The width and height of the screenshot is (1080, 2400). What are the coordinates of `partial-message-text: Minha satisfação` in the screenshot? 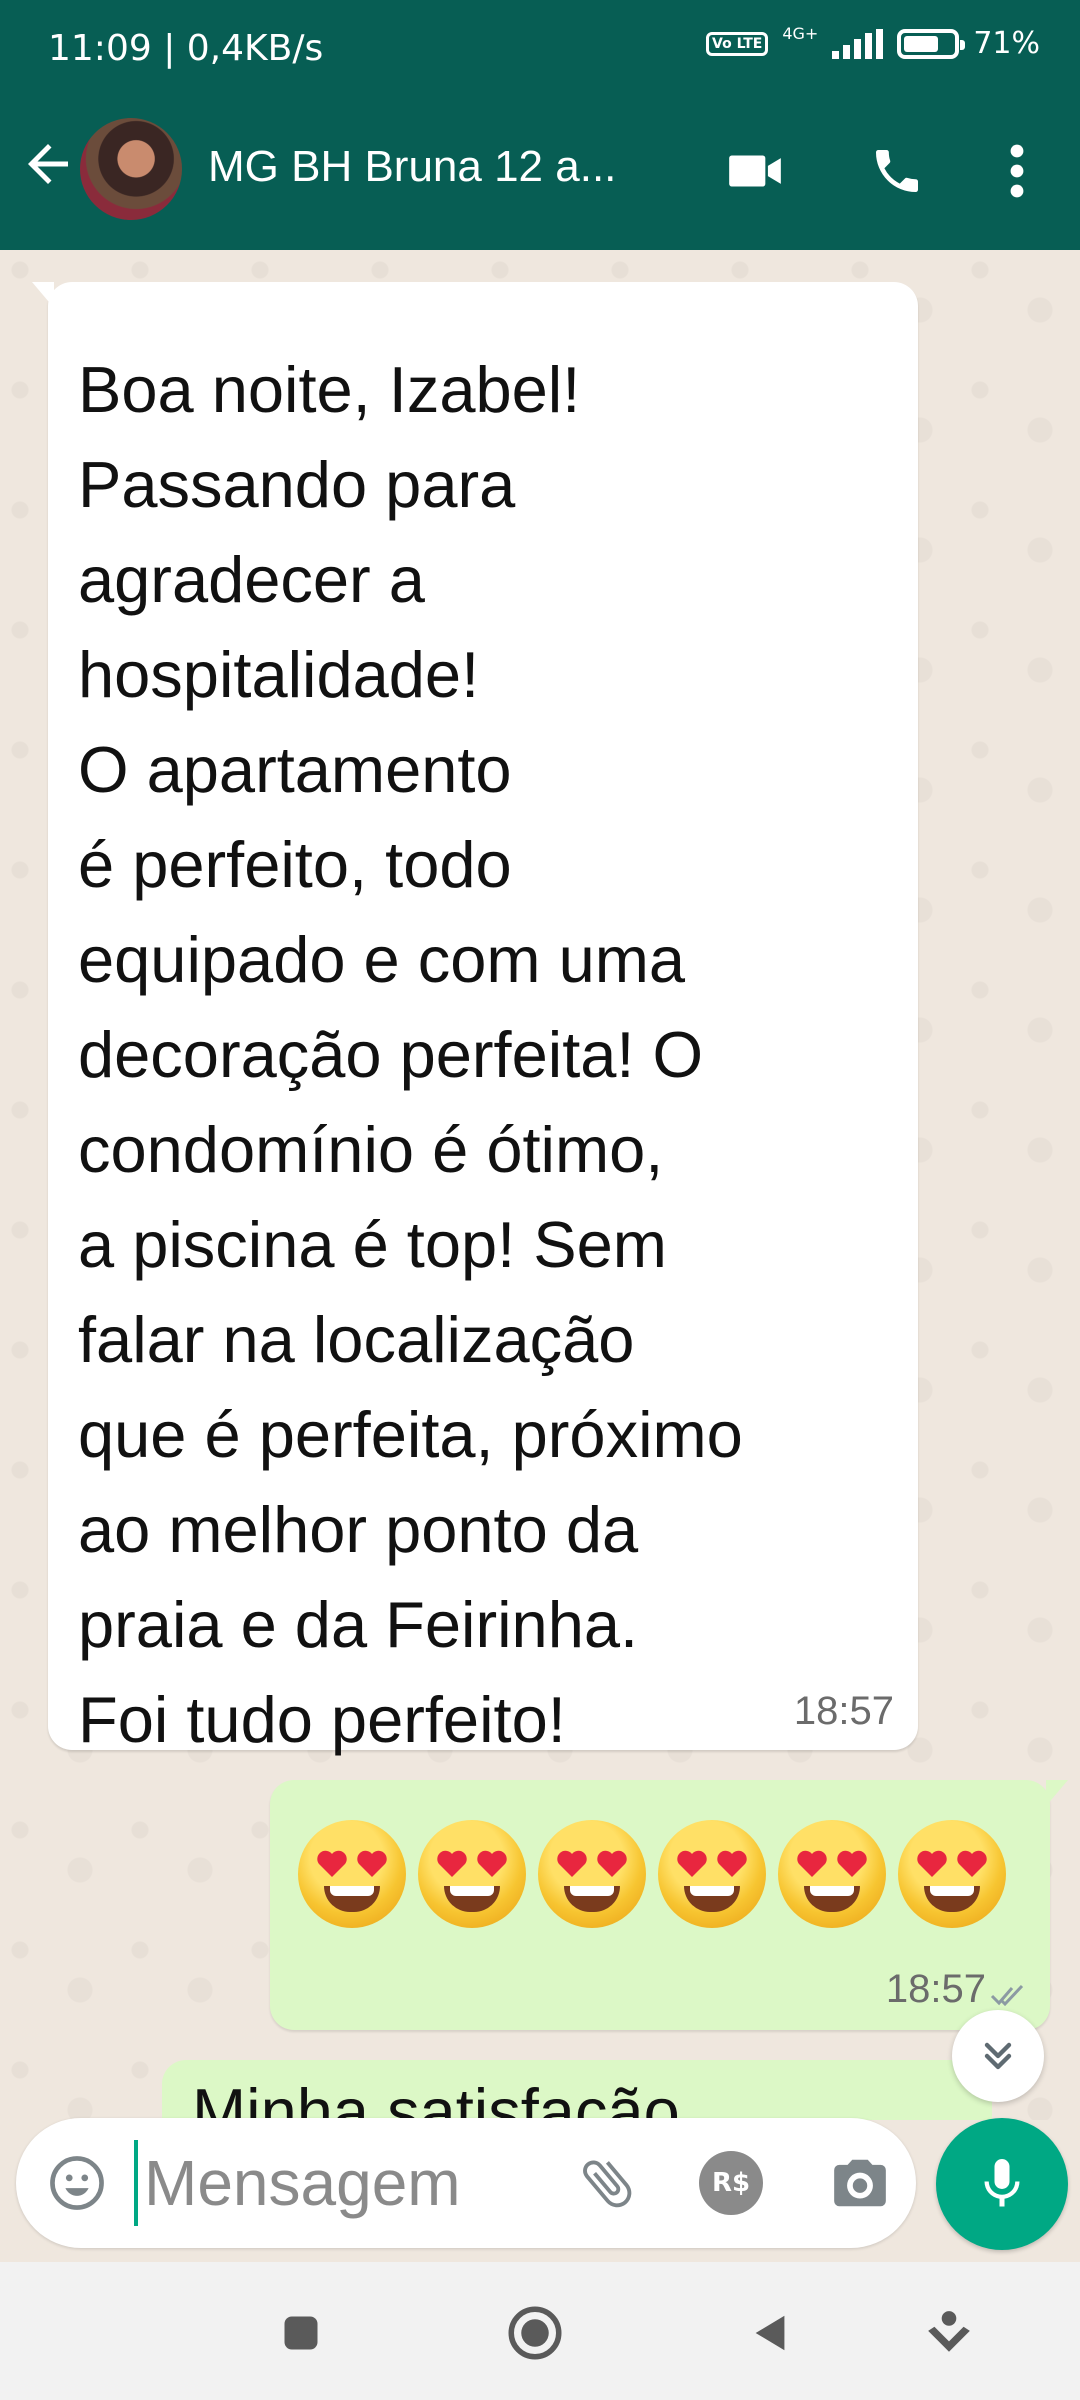 It's located at (436, 2097).